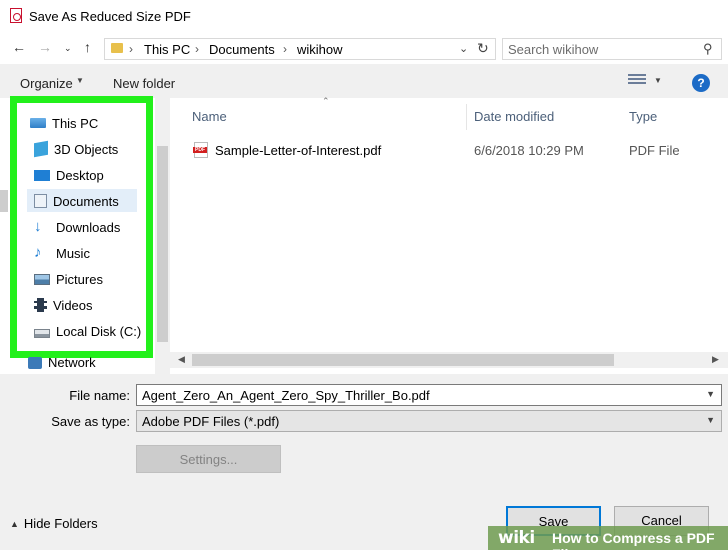 The image size is (728, 550). What do you see at coordinates (633, 540) in the screenshot?
I see `watermark-title: How to Compress a PDF File` at bounding box center [633, 540].